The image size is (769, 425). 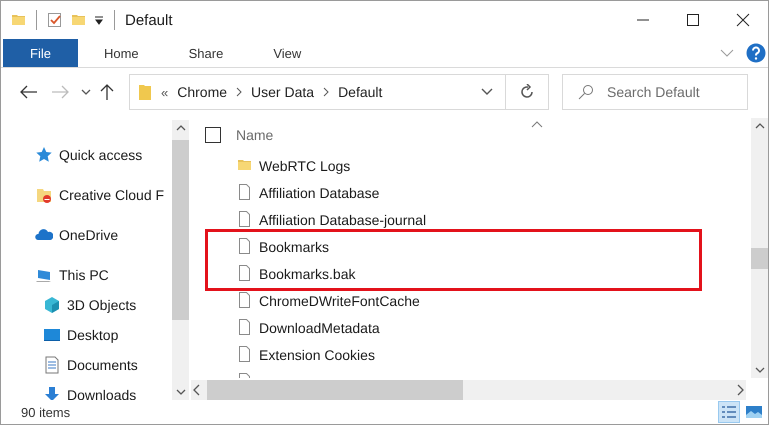 What do you see at coordinates (360, 92) in the screenshot?
I see `breadcrumb: Default` at bounding box center [360, 92].